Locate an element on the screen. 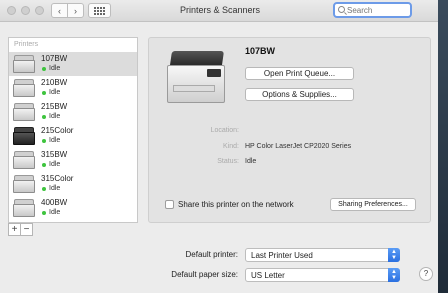  grid-icon is located at coordinates (99, 10).